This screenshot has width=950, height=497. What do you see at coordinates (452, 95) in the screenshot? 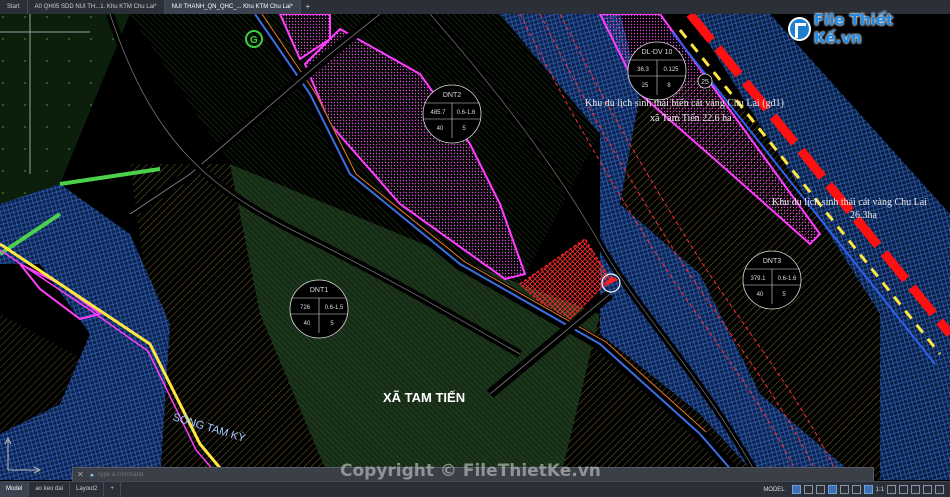
I see `parcel-dnt2-name: DNT2` at bounding box center [452, 95].